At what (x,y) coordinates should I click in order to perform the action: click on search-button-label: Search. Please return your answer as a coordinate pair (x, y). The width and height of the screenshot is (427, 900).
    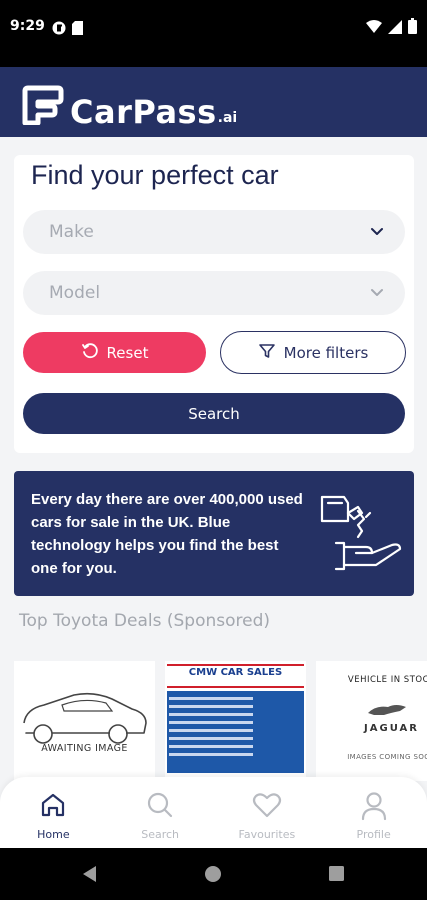
    Looking at the image, I should click on (214, 413).